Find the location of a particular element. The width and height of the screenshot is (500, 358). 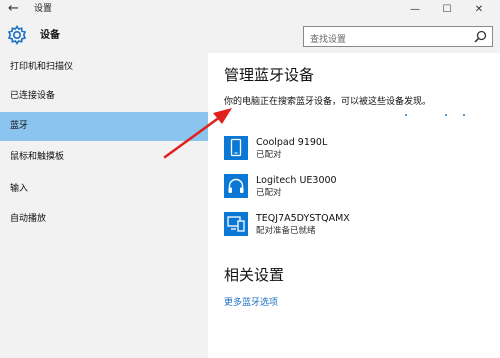

page-title: 设备 is located at coordinates (50, 35).